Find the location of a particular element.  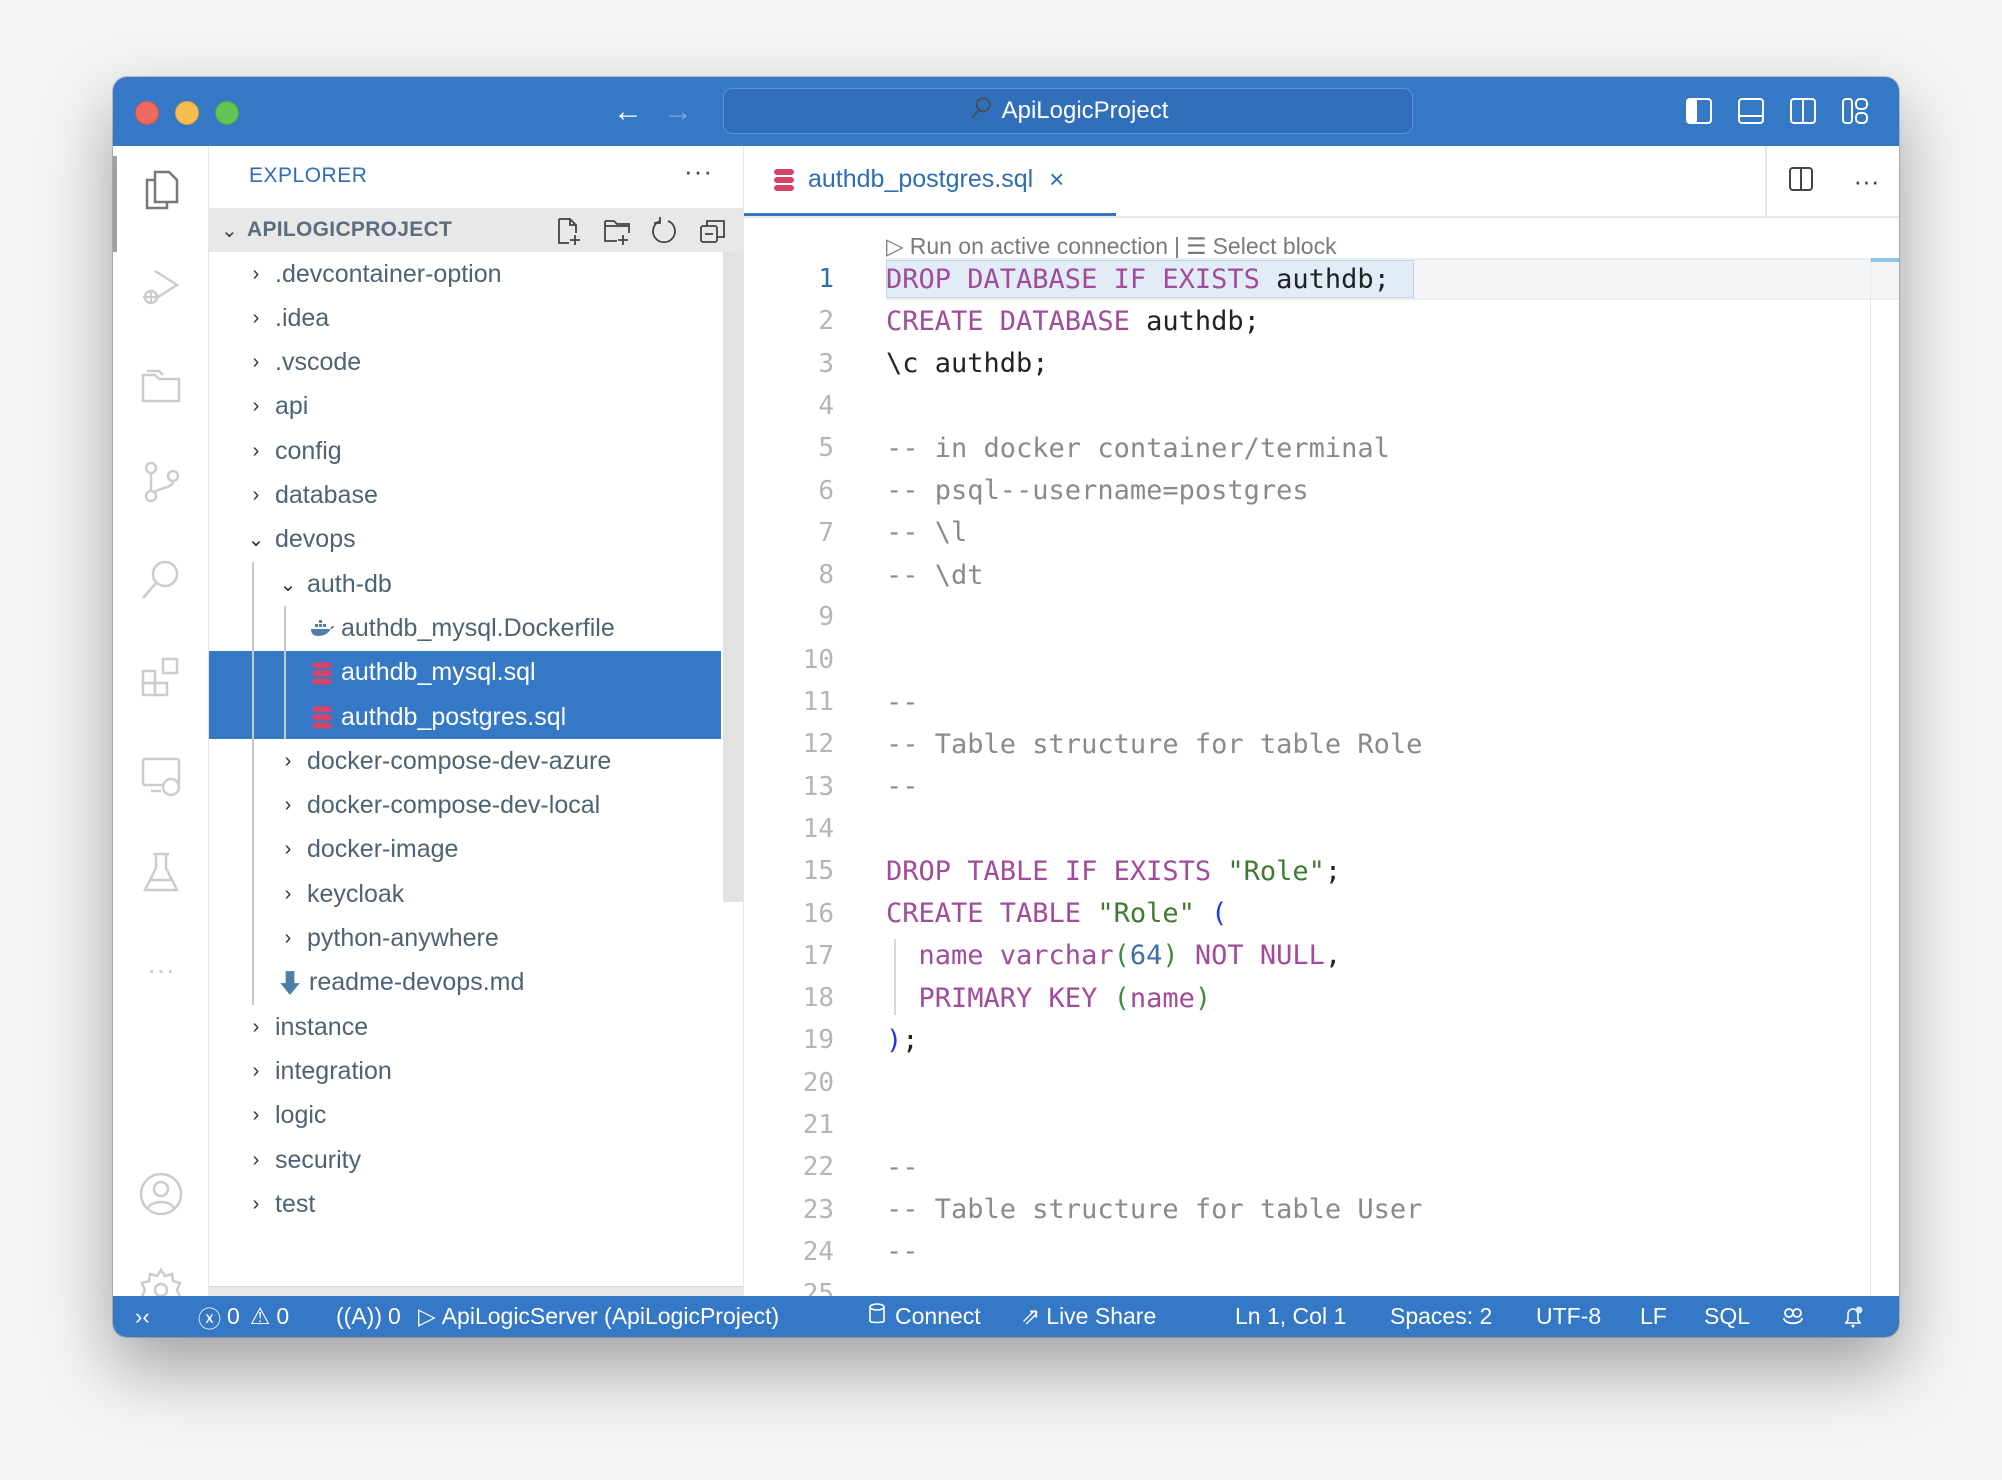

chevron-down-icon: ⌄ is located at coordinates (256, 540).